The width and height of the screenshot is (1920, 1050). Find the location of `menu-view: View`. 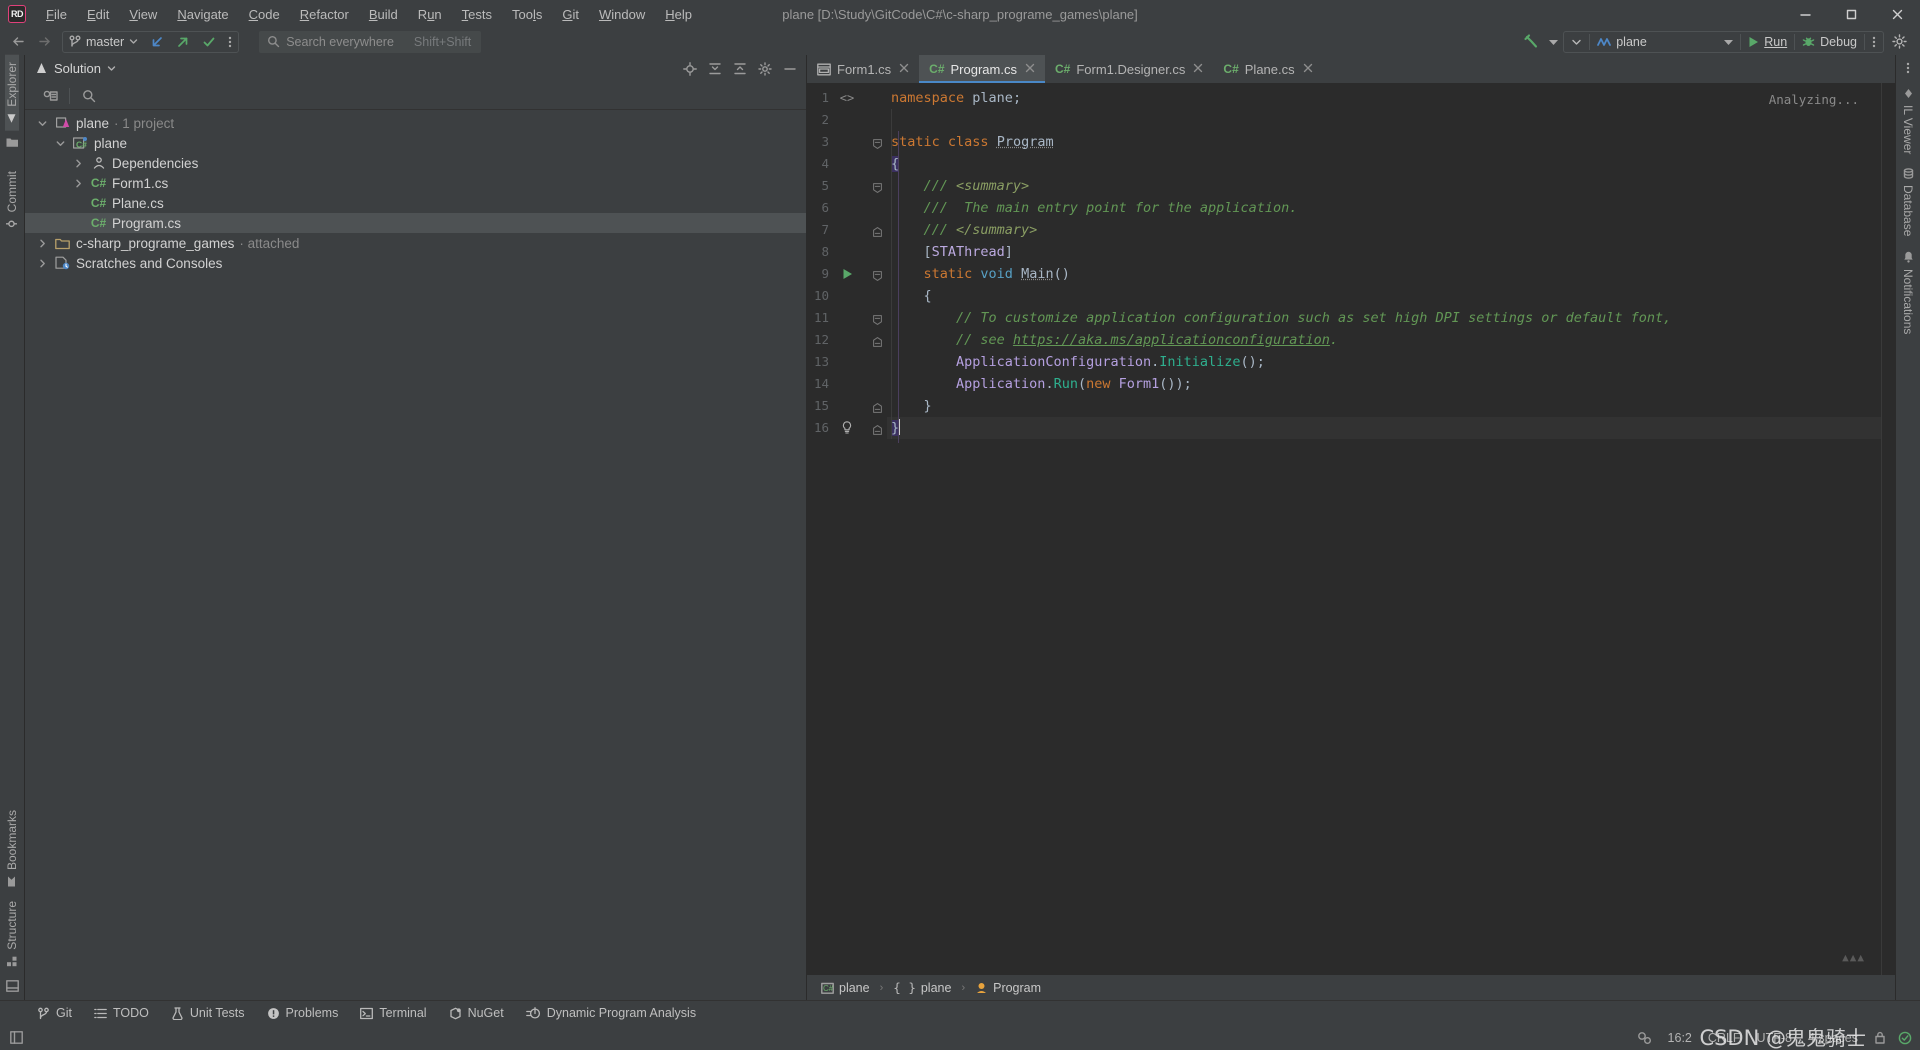

menu-view: View is located at coordinates (143, 14).